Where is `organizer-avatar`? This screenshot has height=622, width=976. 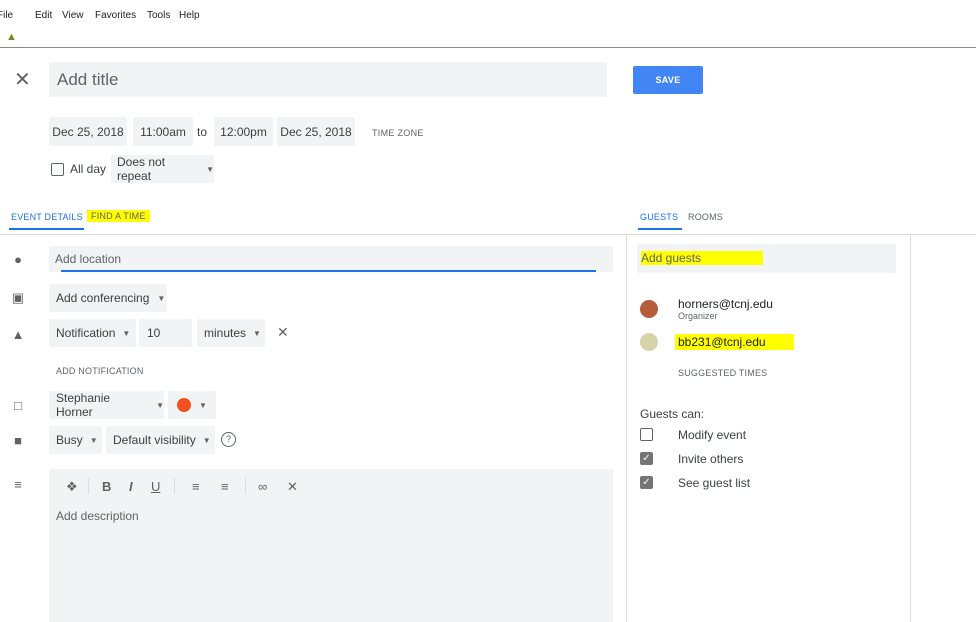 organizer-avatar is located at coordinates (649, 309).